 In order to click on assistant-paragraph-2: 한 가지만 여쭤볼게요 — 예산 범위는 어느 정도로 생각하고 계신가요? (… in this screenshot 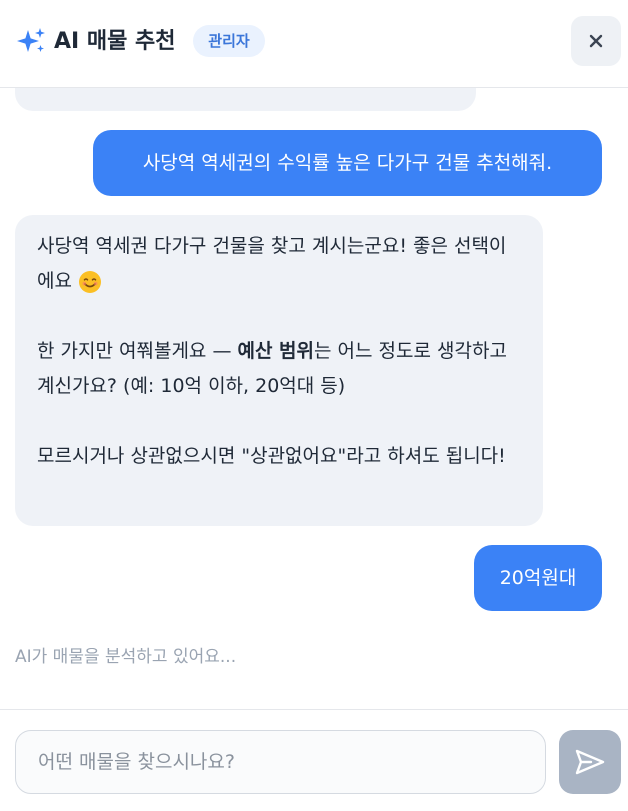, I will do `click(279, 369)`.